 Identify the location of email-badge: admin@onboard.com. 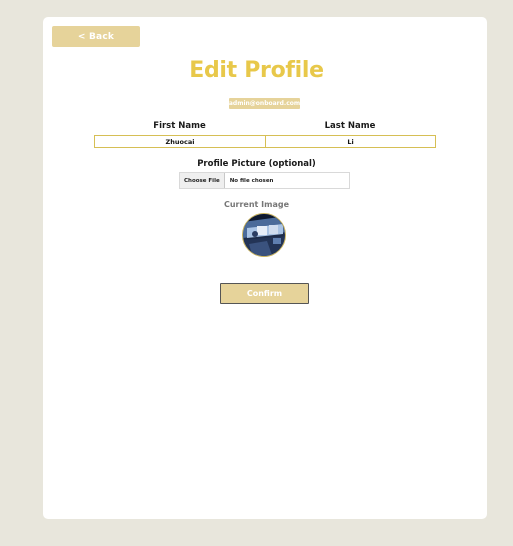
(264, 103).